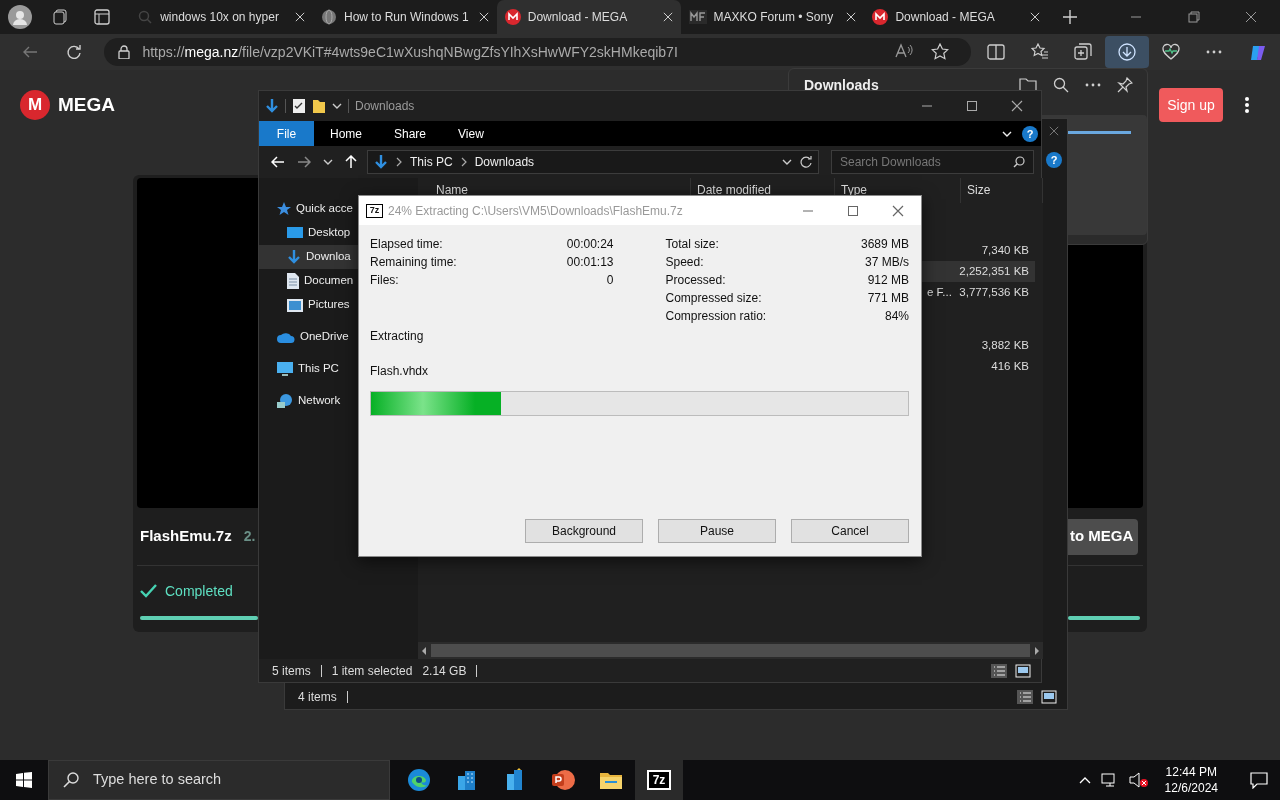 The height and width of the screenshot is (800, 1280). I want to click on edge-icon, so click(419, 780).